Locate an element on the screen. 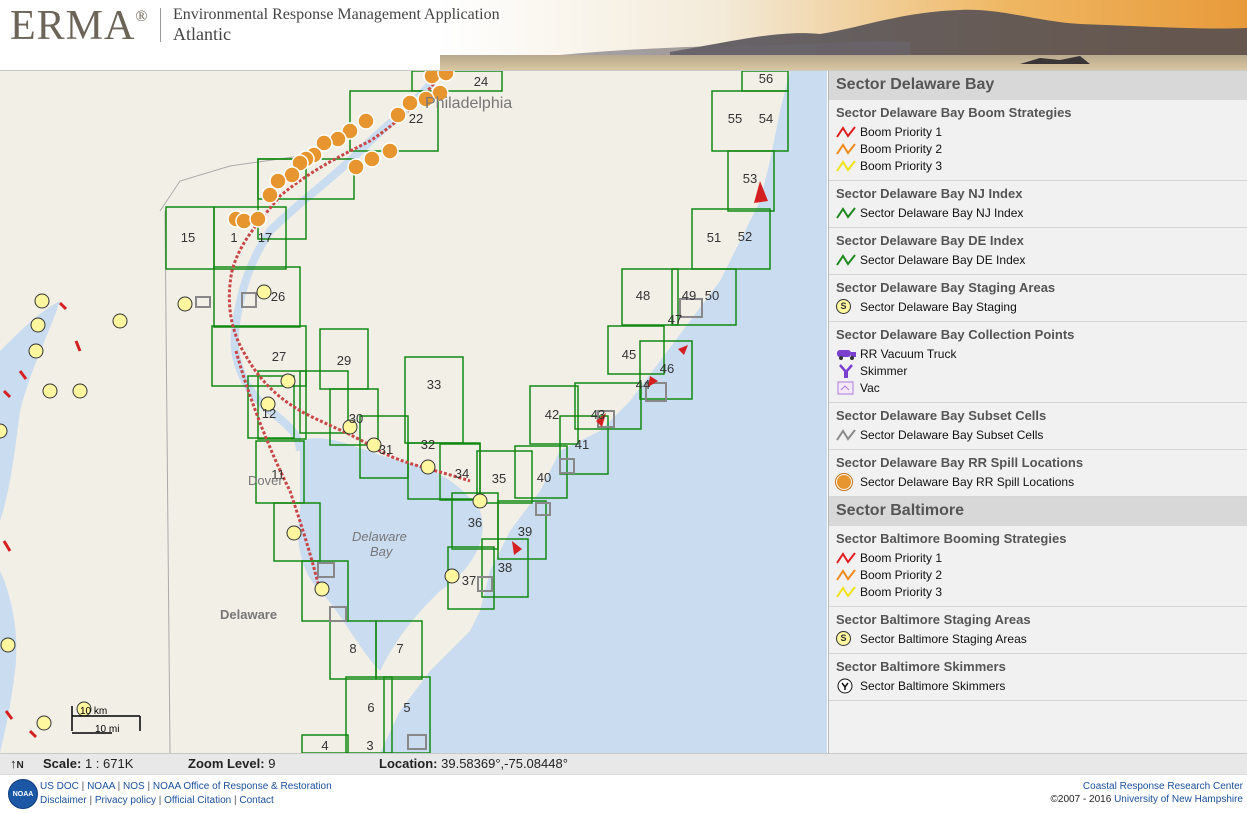 The image size is (1247, 813). line-red-icon is located at coordinates (848, 132).